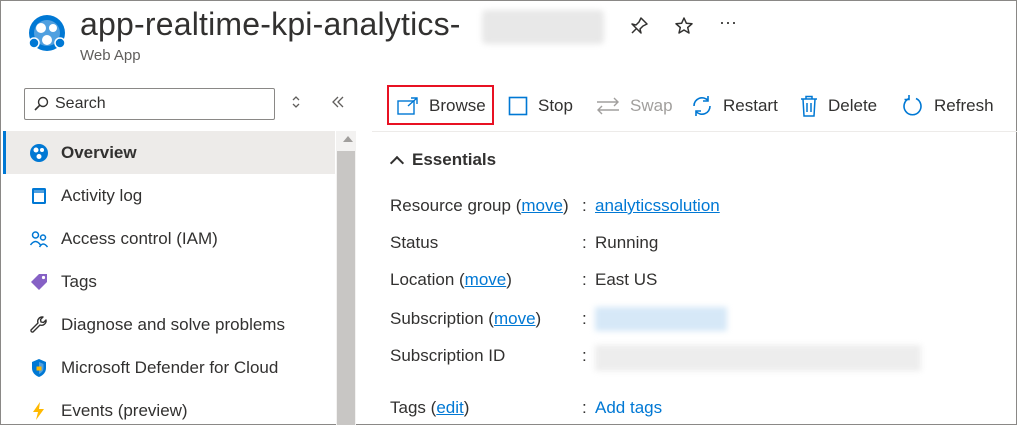 Image resolution: width=1017 pixels, height=425 pixels. What do you see at coordinates (39, 239) in the screenshot?
I see `people-icon` at bounding box center [39, 239].